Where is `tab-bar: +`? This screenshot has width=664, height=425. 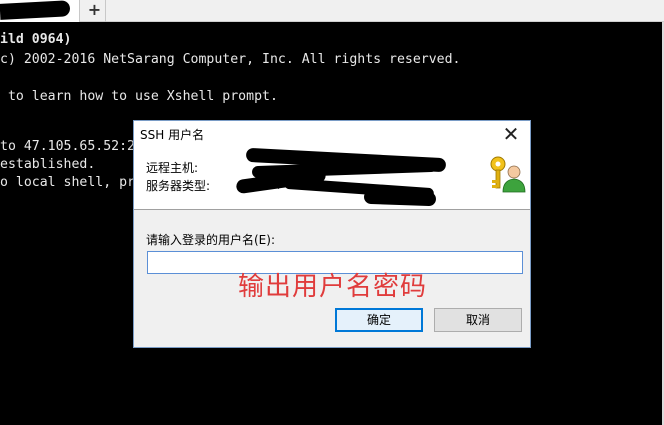
tab-bar: + is located at coordinates (332, 11).